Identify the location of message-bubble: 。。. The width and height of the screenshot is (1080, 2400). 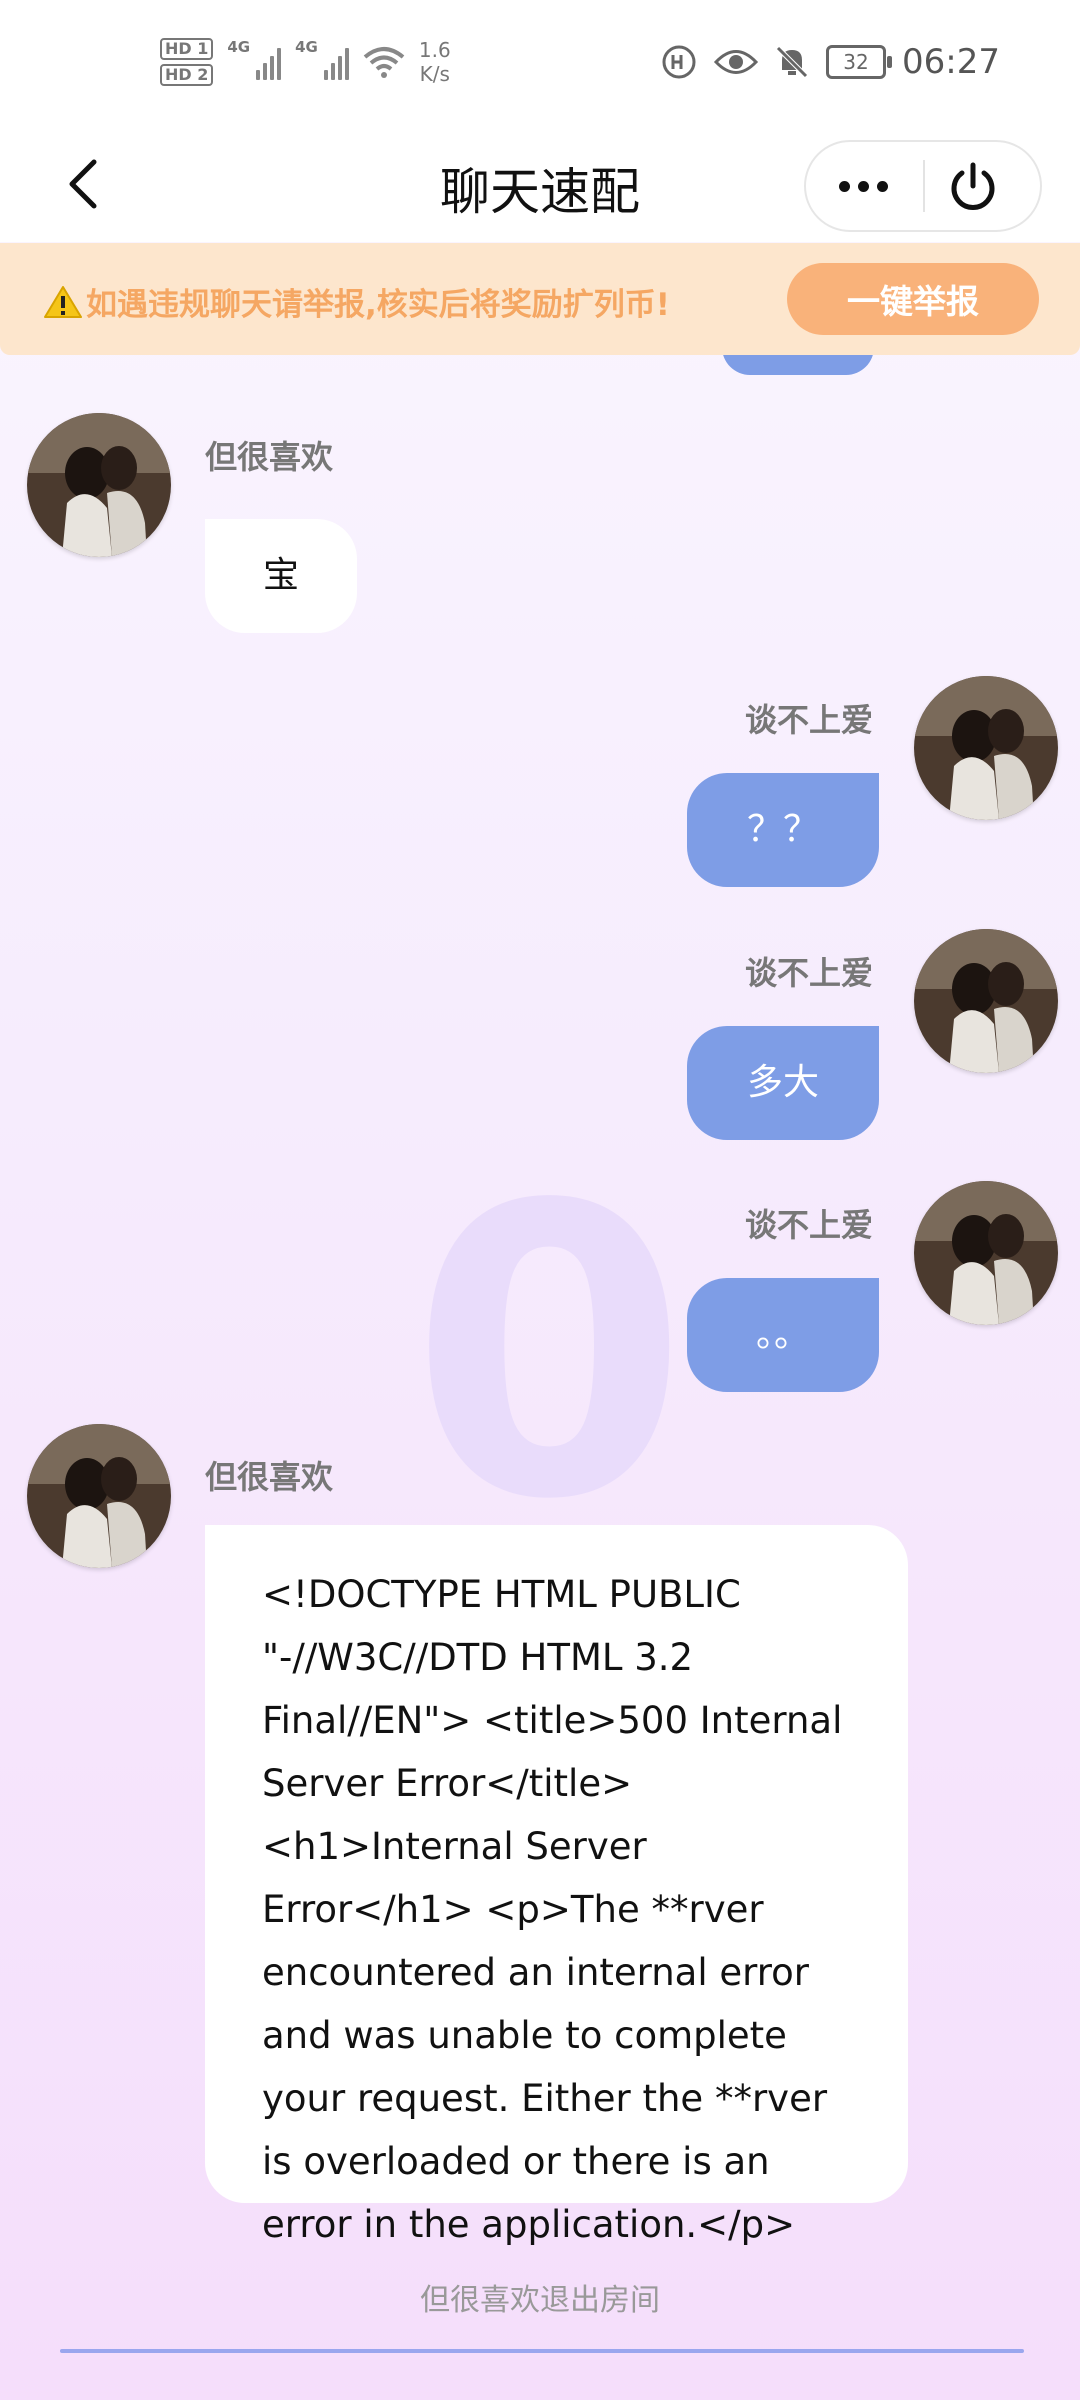
(783, 1335).